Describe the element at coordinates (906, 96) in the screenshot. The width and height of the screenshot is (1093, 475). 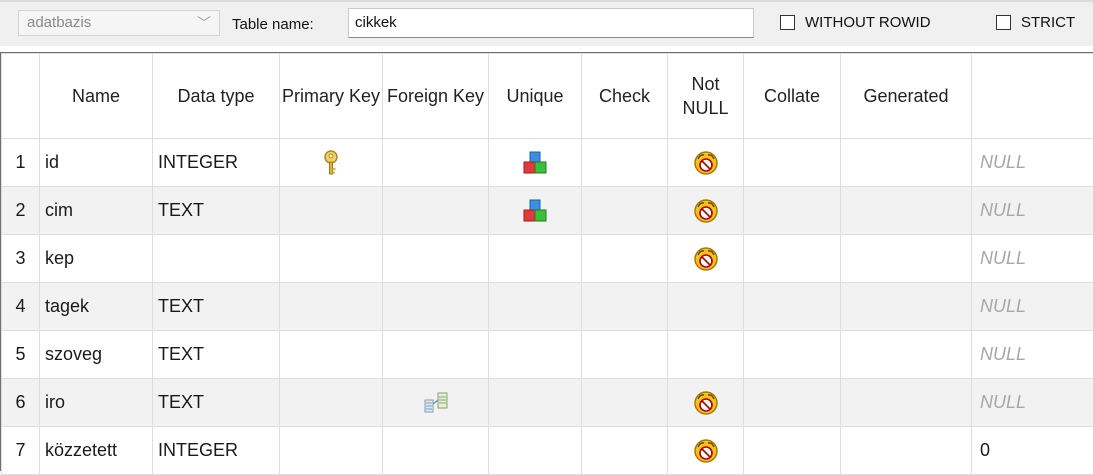
I see `header-generated: Generated` at that location.